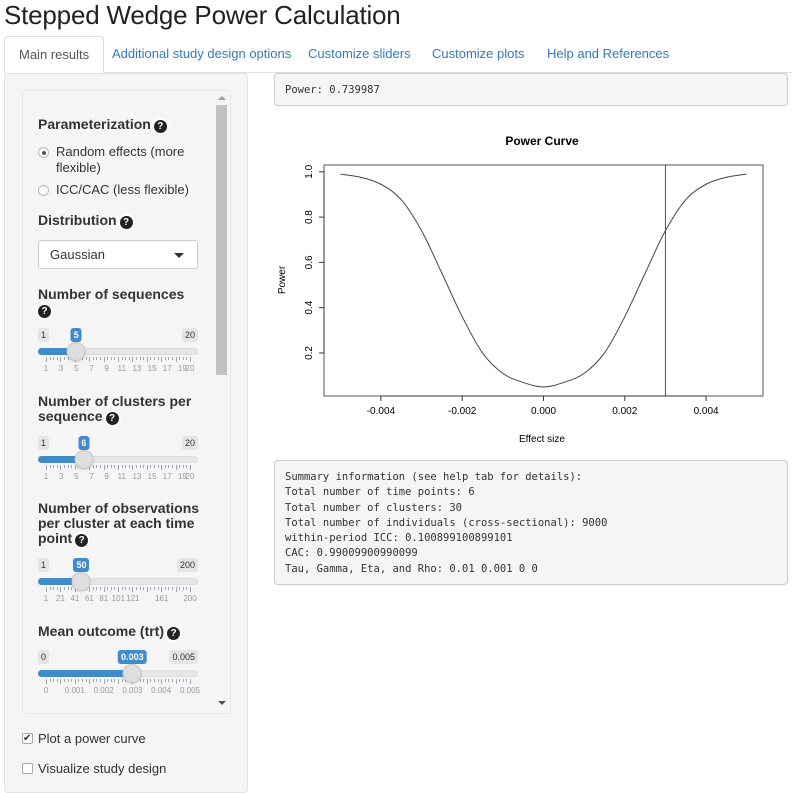 This screenshot has width=792, height=793. Describe the element at coordinates (118, 598) in the screenshot. I see `slider-tick-label: 101` at that location.